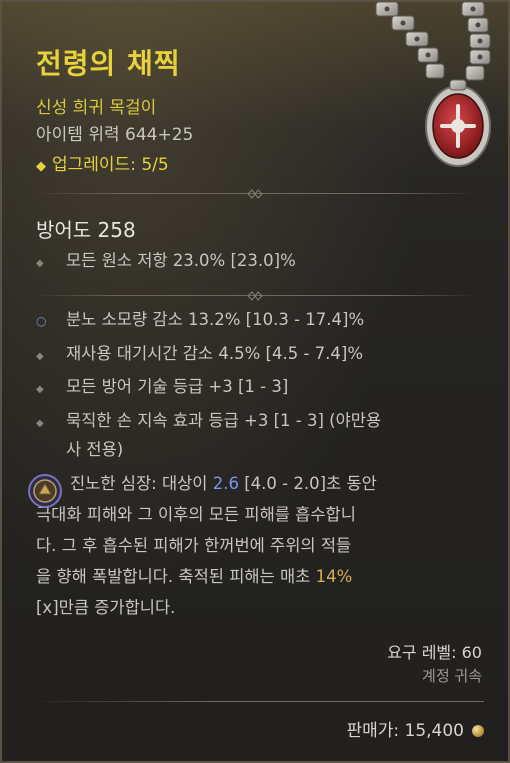  I want to click on affix-text: 모든 방어 기술 등급 +3 [1 - 3], so click(177, 386).